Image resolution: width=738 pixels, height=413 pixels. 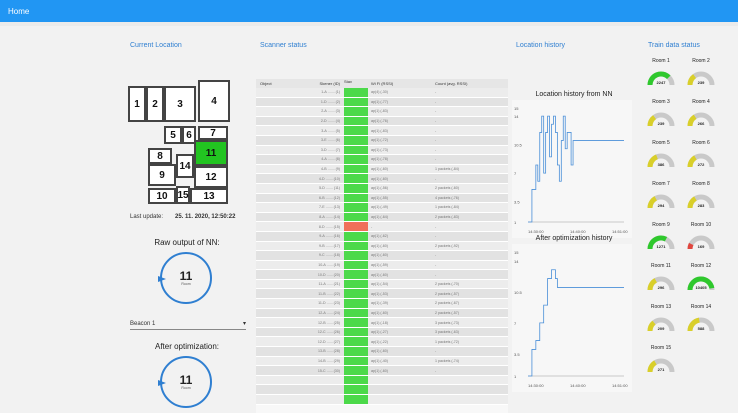 What do you see at coordinates (701, 61) in the screenshot?
I see `gauge-room-label: Room 2` at bounding box center [701, 61].